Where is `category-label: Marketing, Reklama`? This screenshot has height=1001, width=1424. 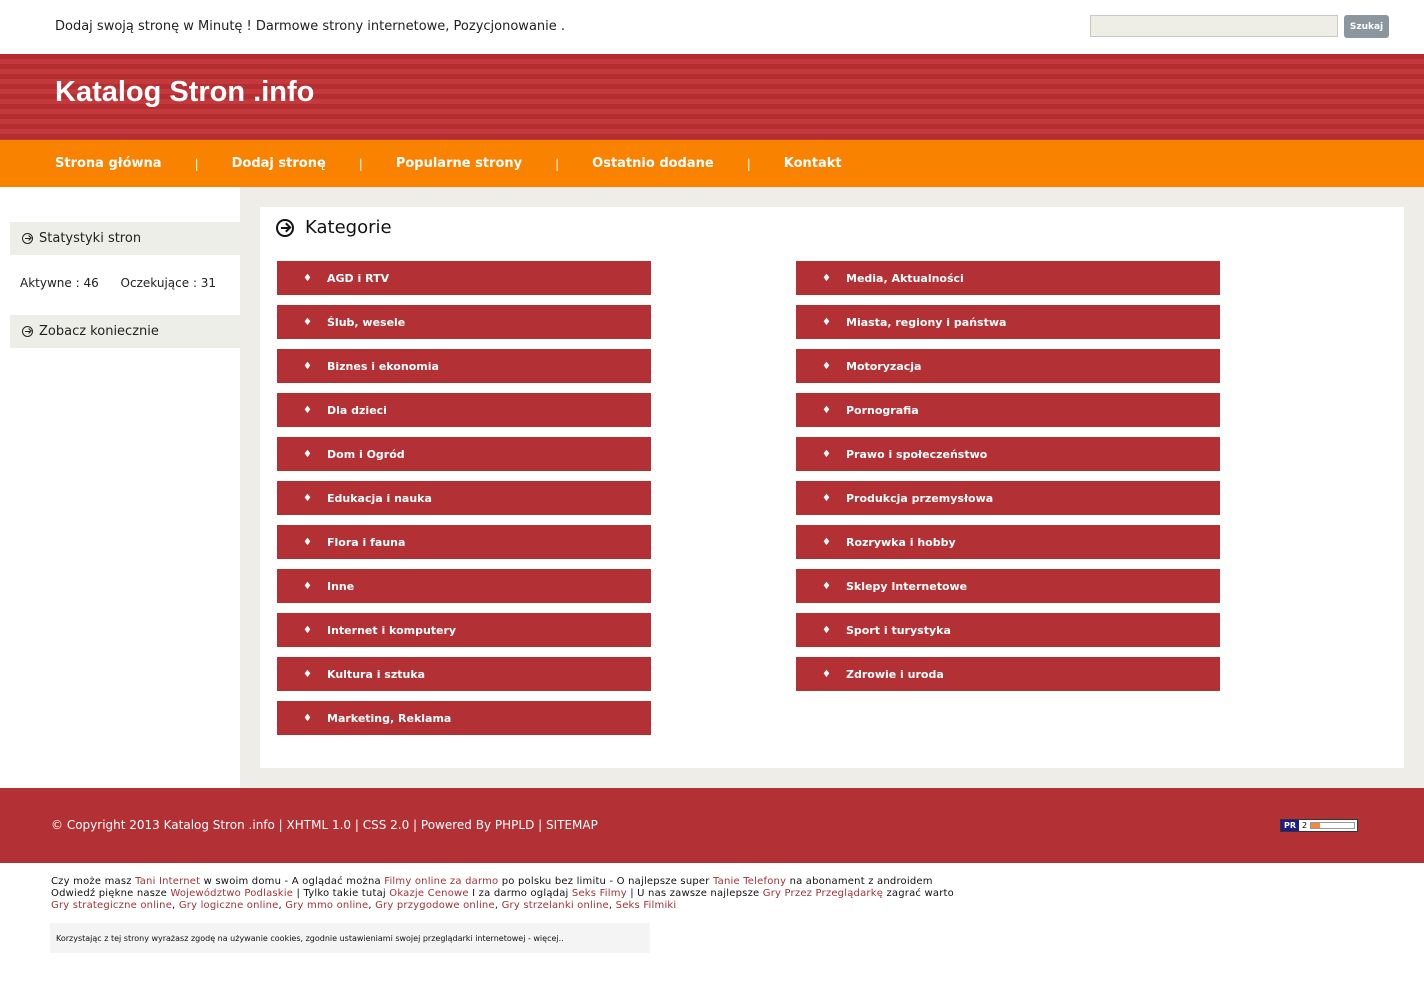 category-label: Marketing, Reklama is located at coordinates (389, 718).